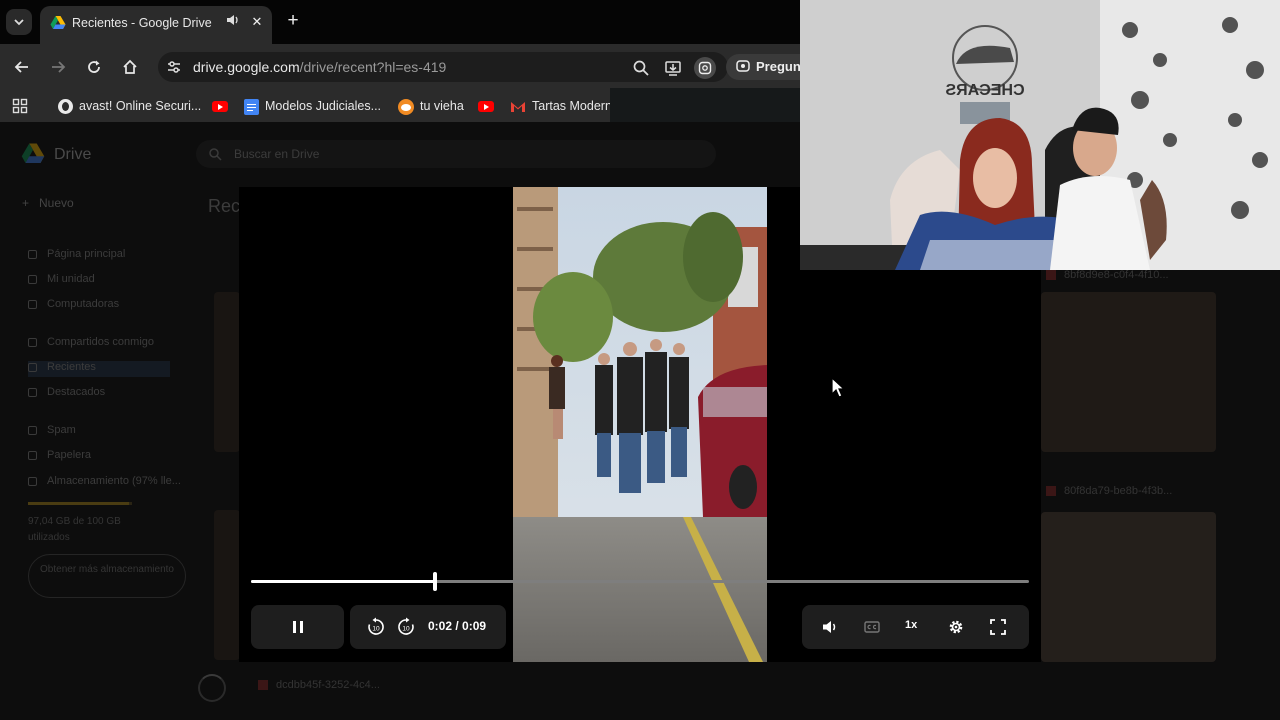 The image size is (1280, 720). What do you see at coordinates (174, 67) in the screenshot?
I see `tune-icon` at bounding box center [174, 67].